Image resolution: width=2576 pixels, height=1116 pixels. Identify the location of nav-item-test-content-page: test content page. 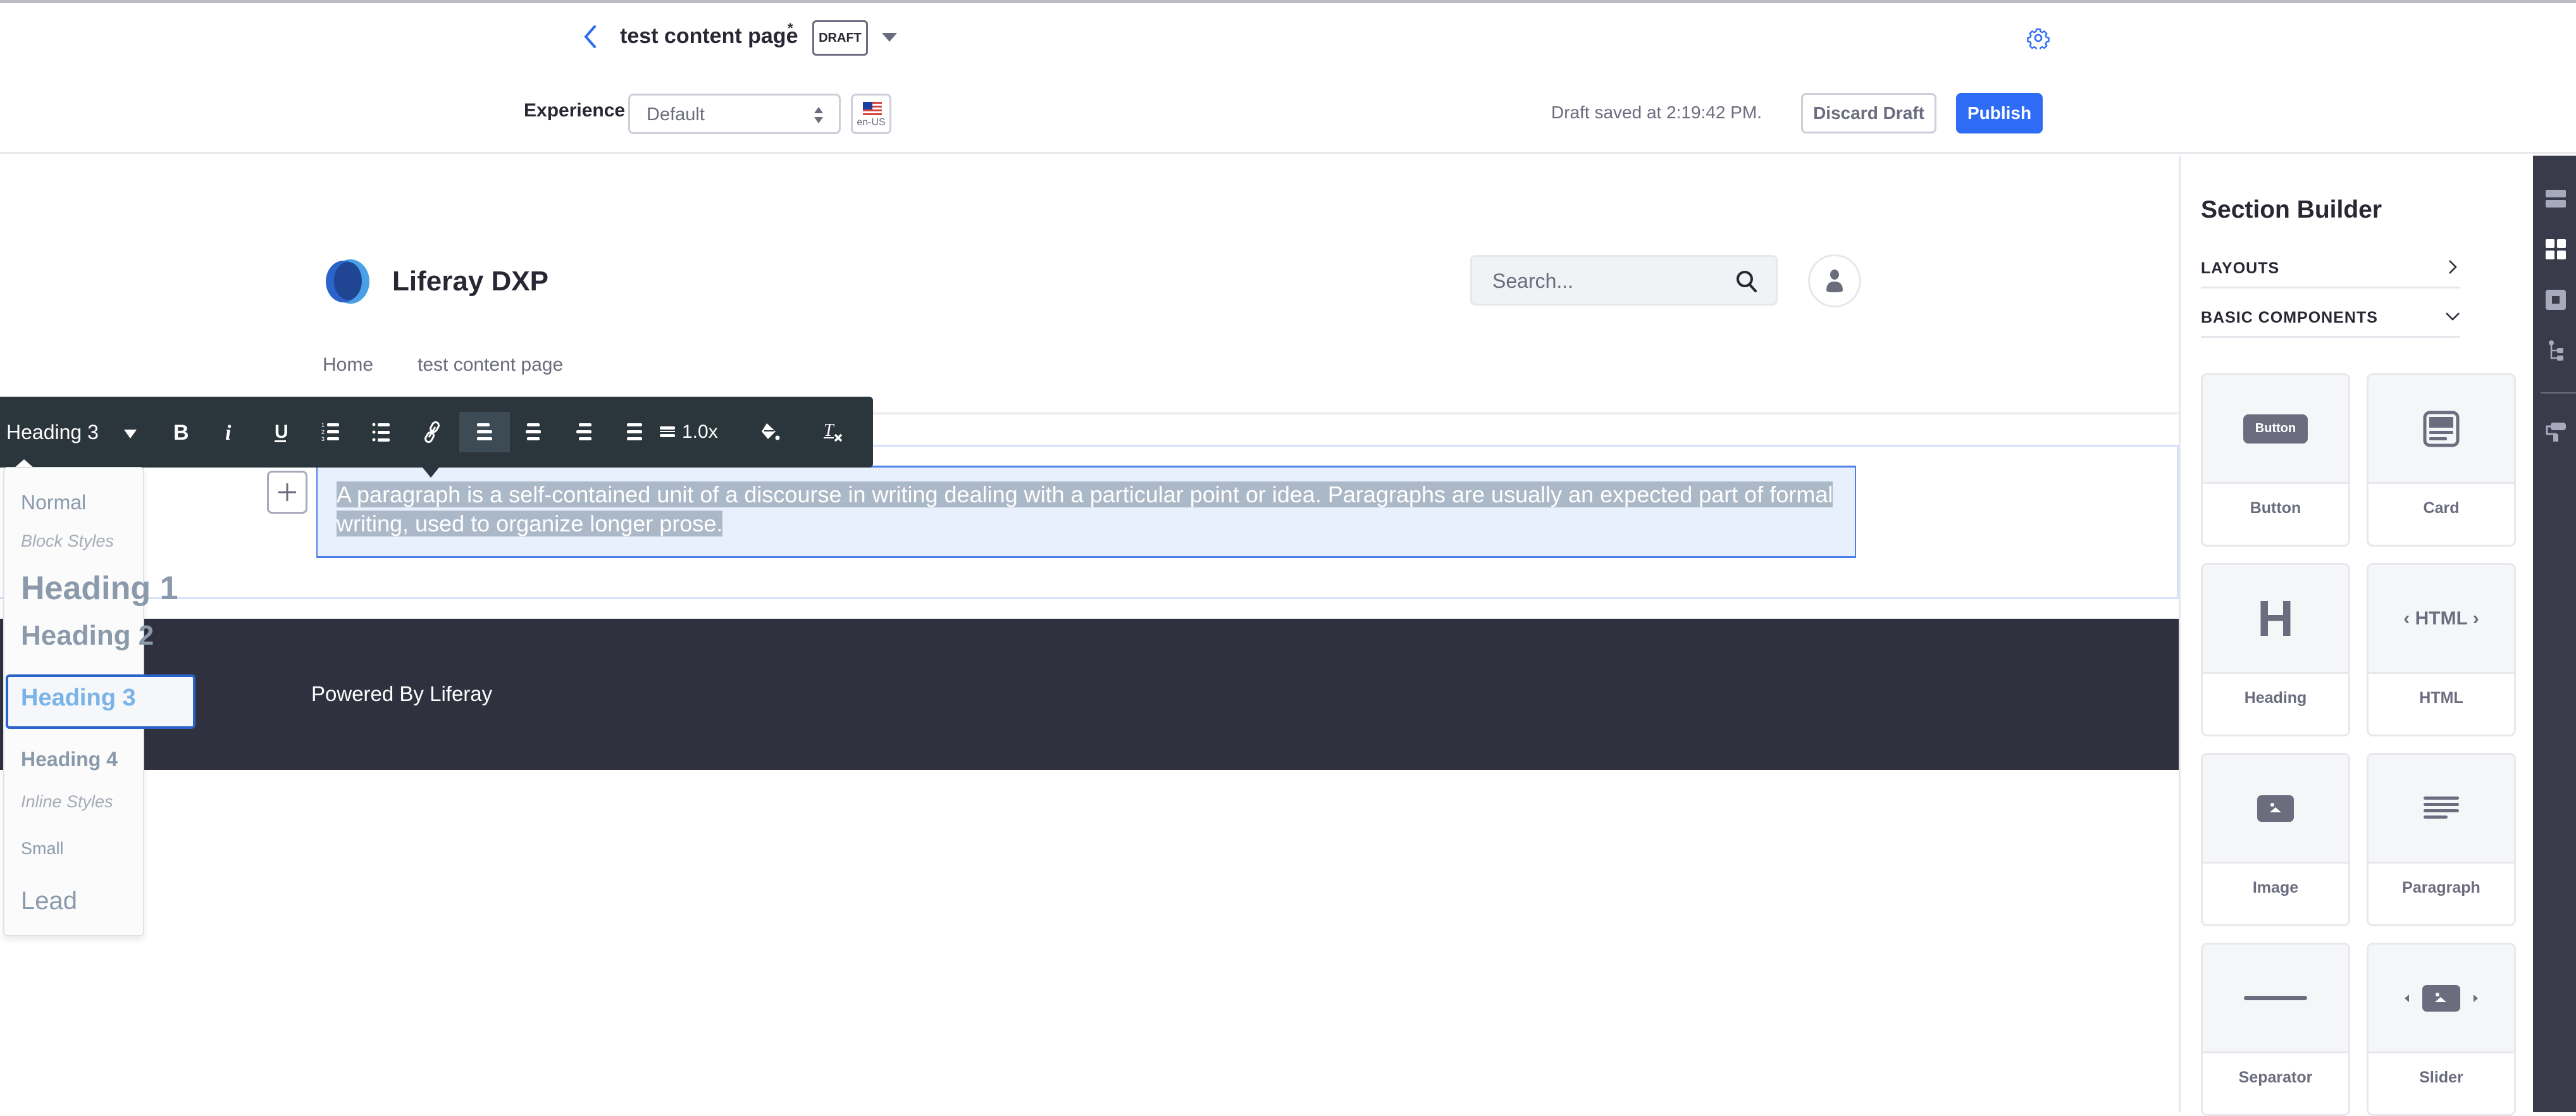
(490, 365).